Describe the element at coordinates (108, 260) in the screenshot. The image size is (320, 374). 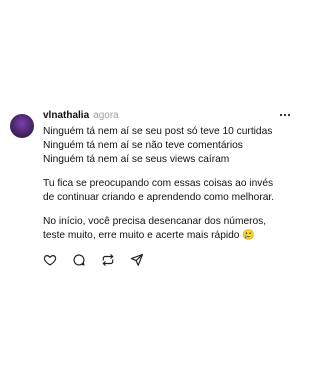
I see `repost-icon` at that location.